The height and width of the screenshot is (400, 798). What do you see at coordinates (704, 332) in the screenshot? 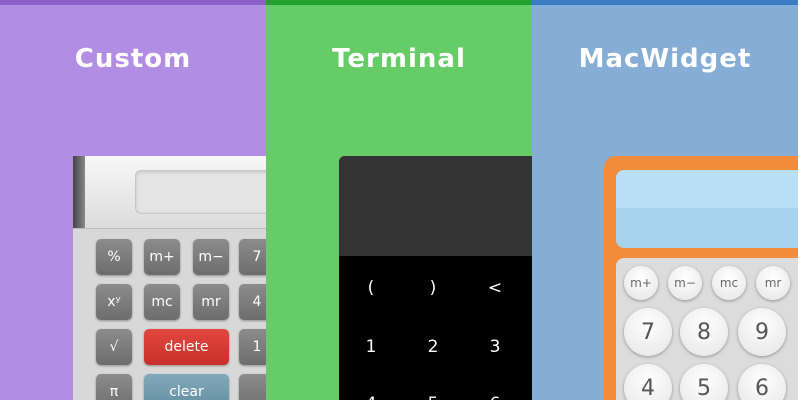
I see `key-8: 8` at bounding box center [704, 332].